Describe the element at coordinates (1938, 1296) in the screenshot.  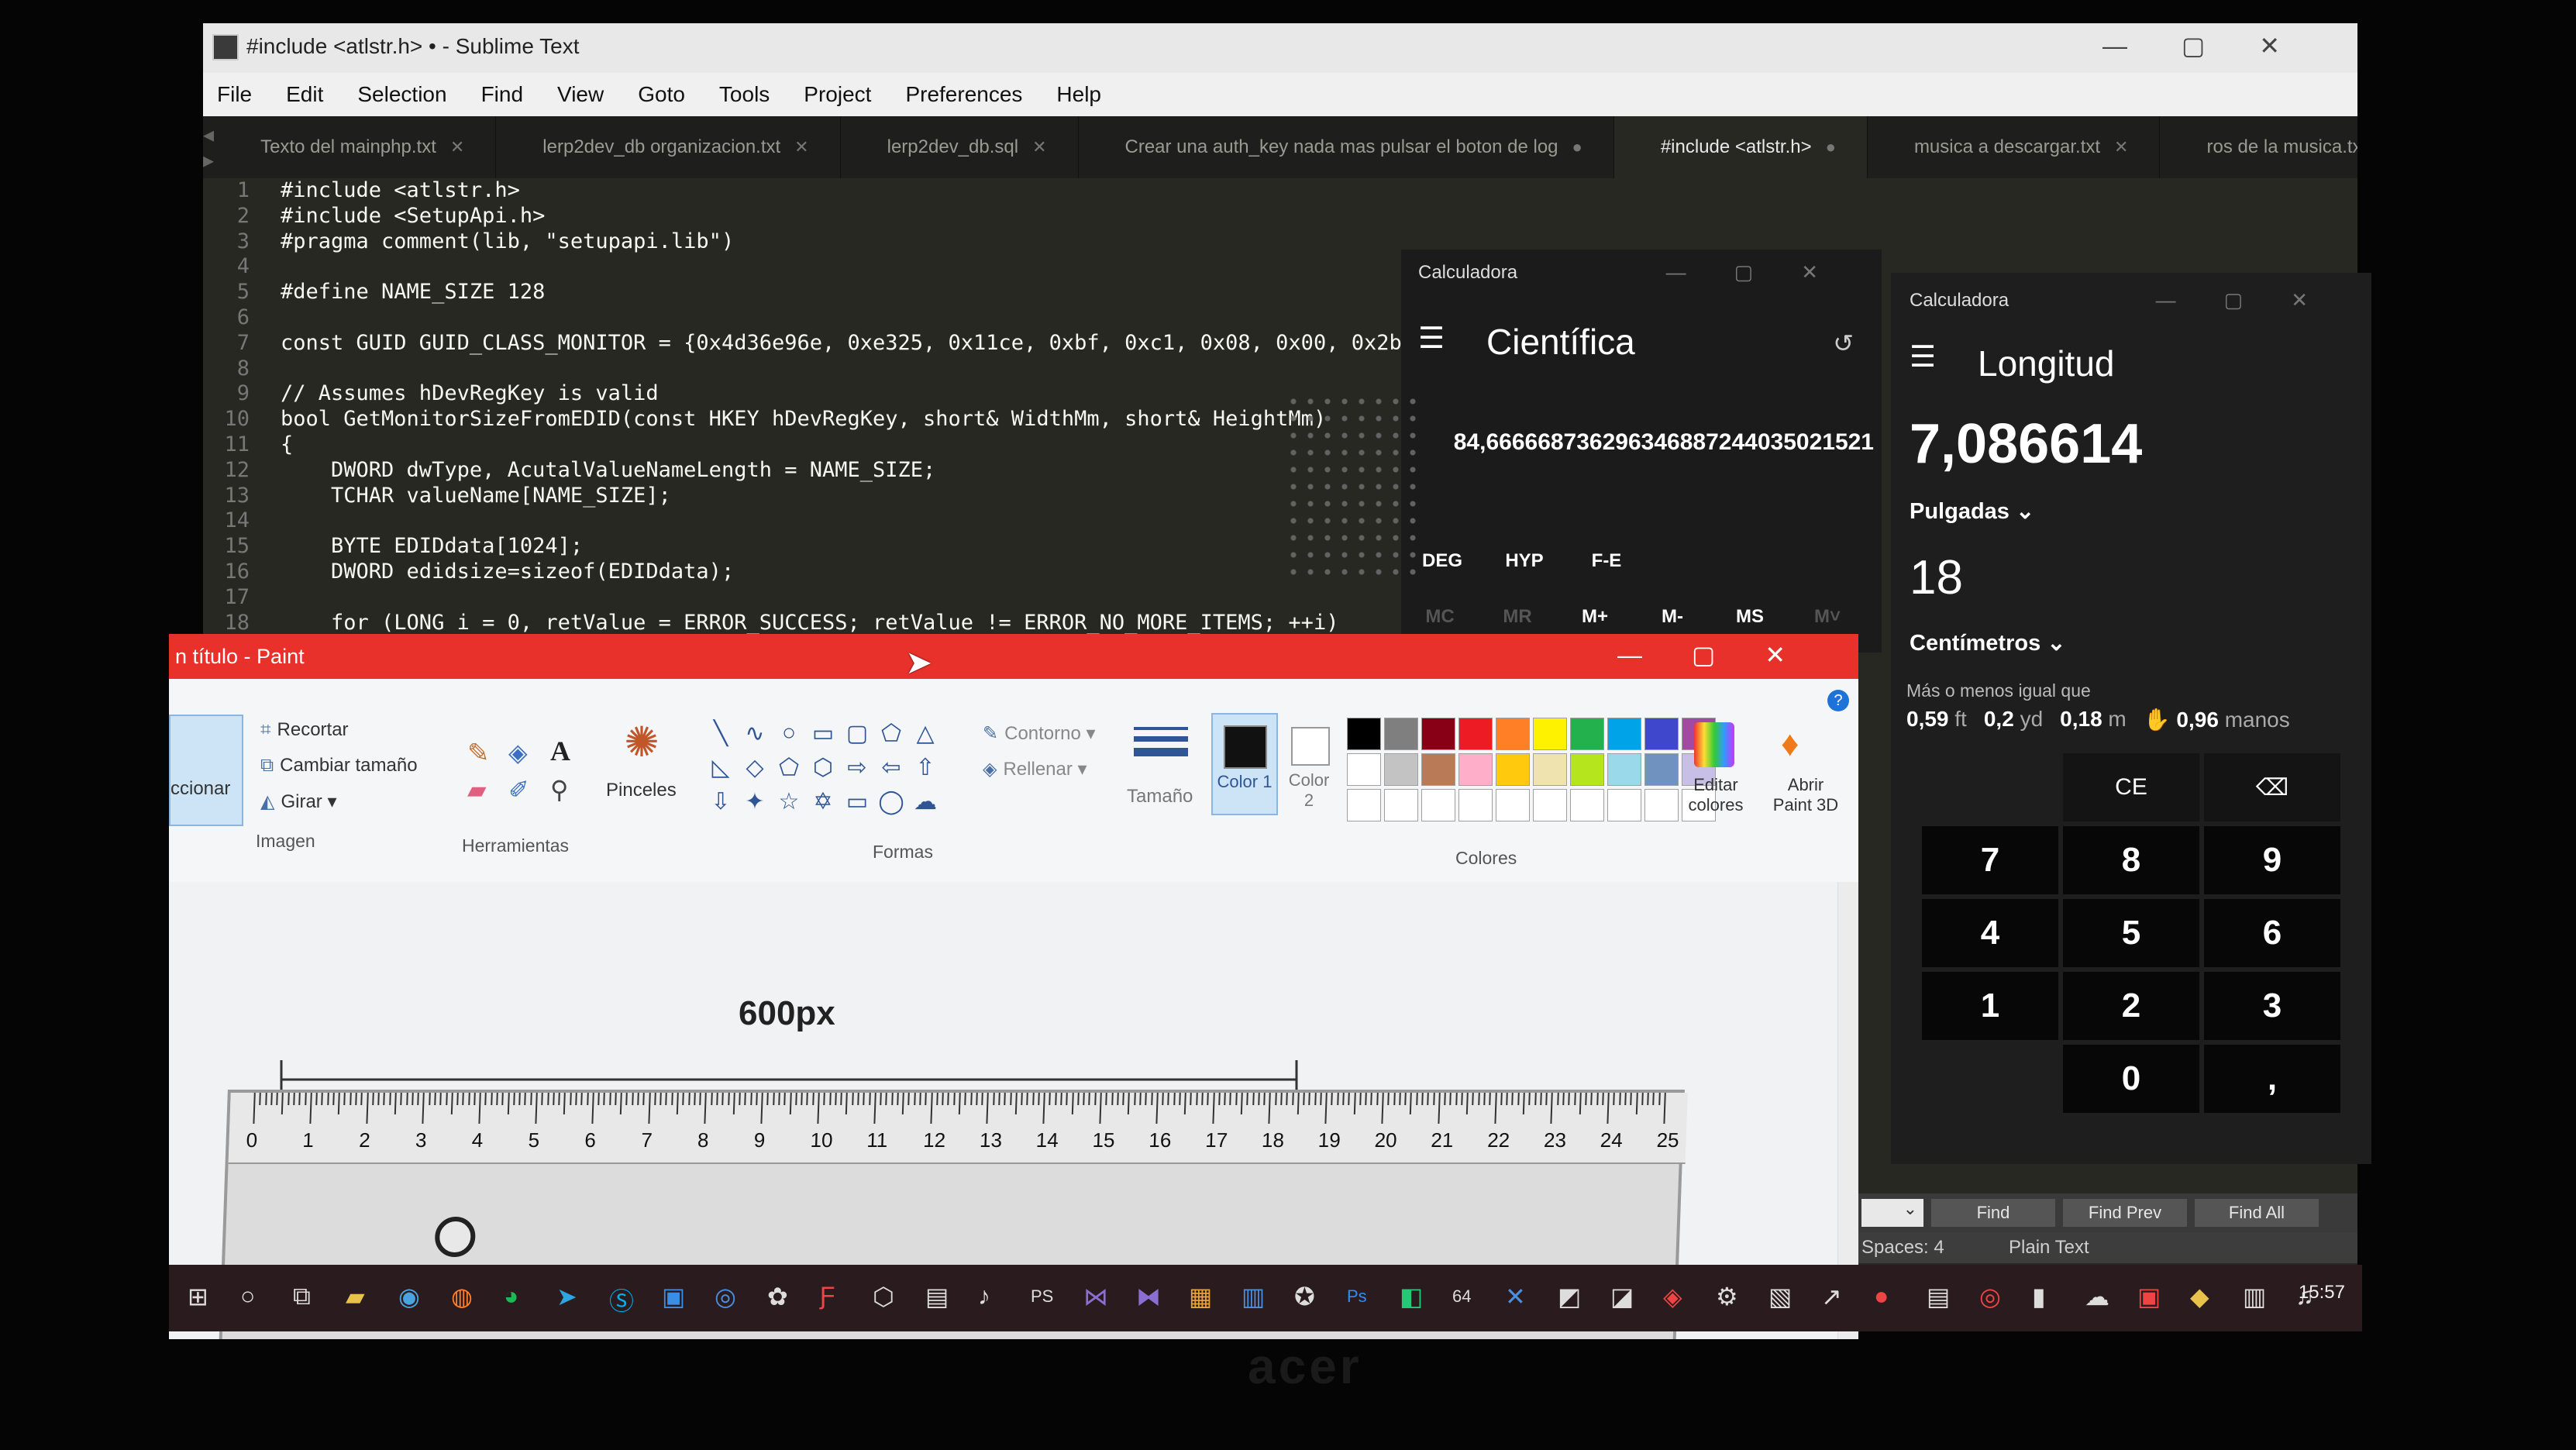
I see `tray-icon: ▤` at that location.